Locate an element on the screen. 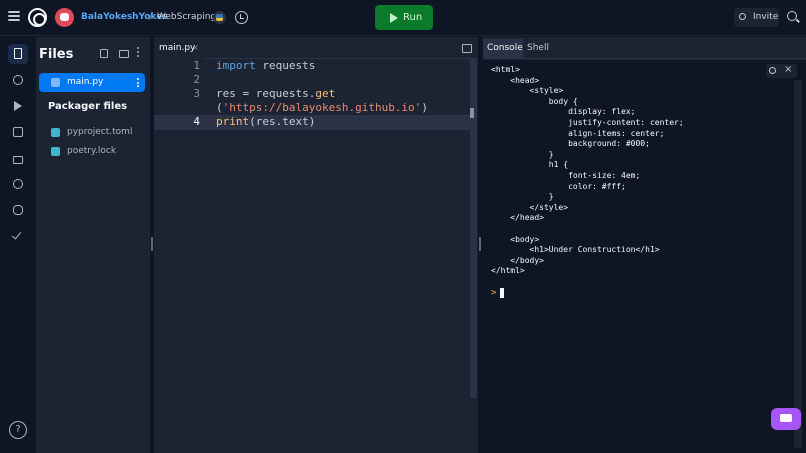 The height and width of the screenshot is (453, 806). debugger-icon is located at coordinates (18, 106).